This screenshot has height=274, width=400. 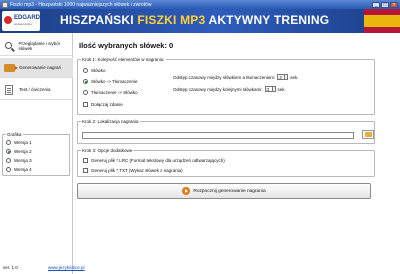 I want to click on option-label: Wersja 4, so click(x=23, y=169).